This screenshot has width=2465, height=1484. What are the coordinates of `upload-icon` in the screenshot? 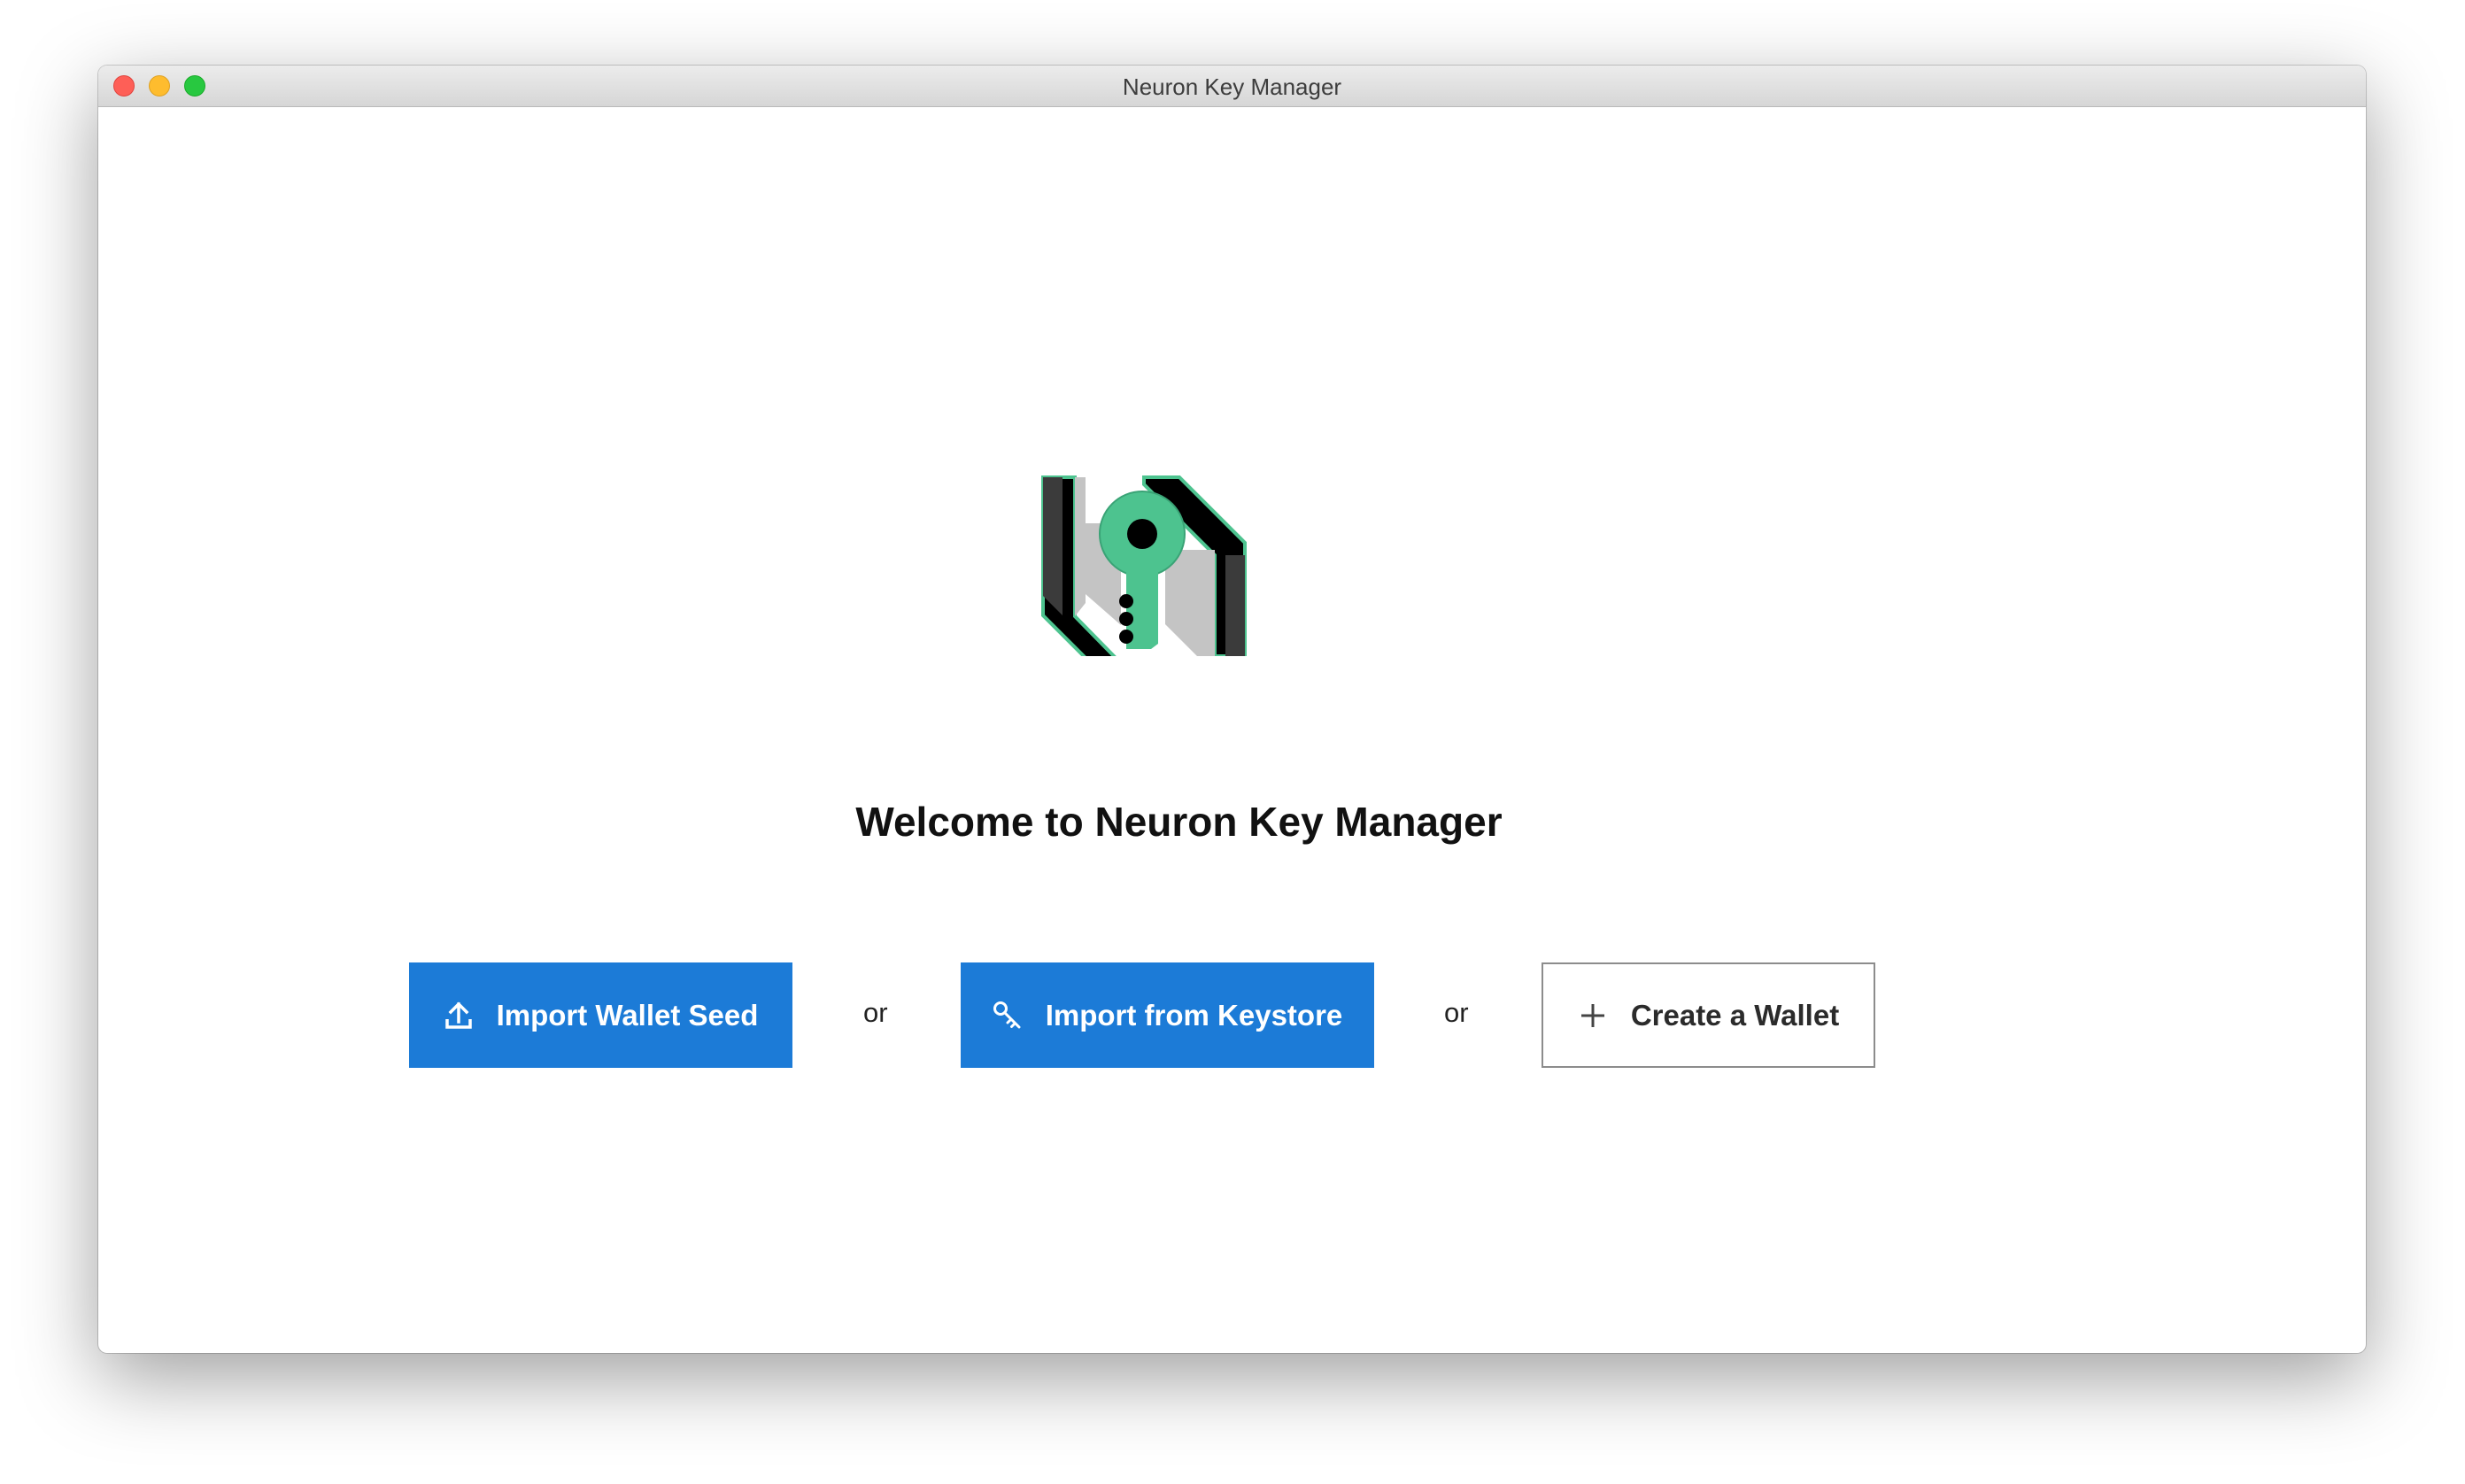 It's located at (458, 1015).